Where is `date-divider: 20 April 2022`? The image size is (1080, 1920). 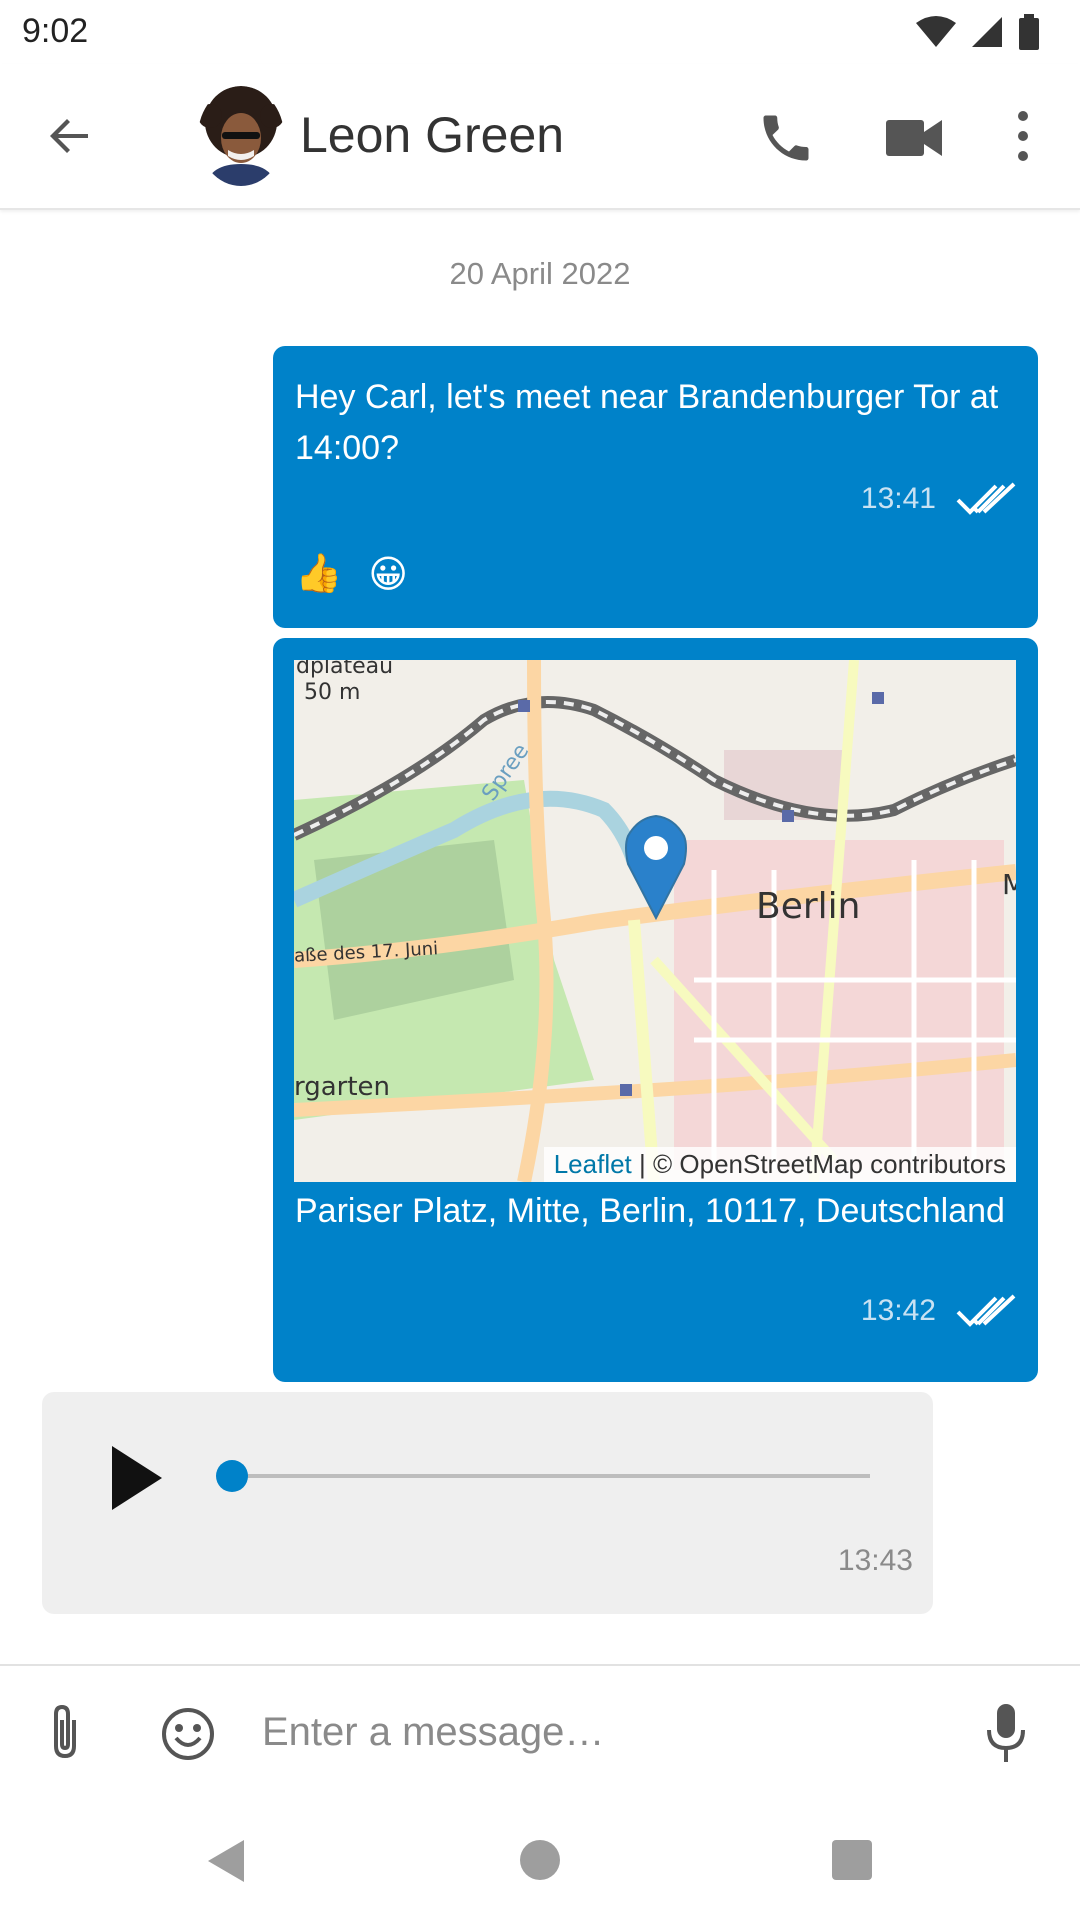 date-divider: 20 April 2022 is located at coordinates (540, 273).